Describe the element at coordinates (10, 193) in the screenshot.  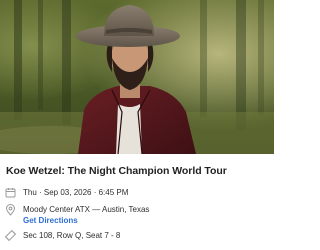
I see `calendar-icon` at that location.